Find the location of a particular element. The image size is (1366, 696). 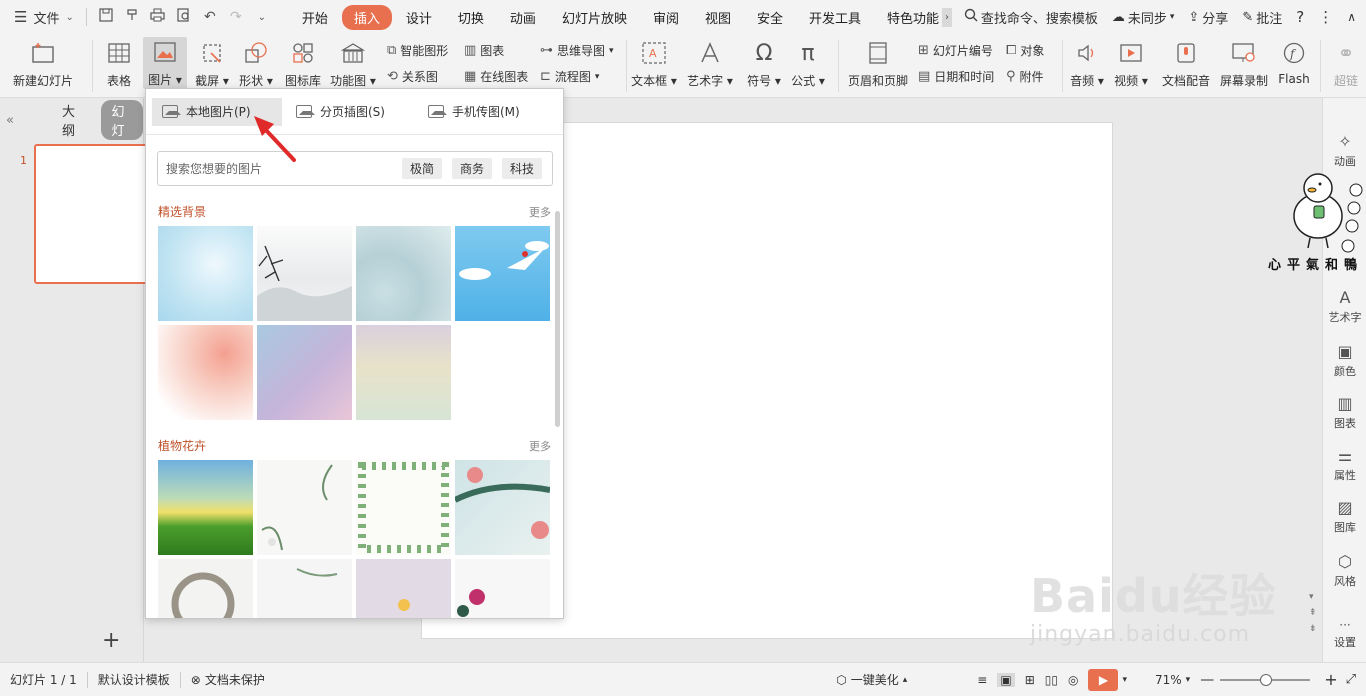

fit-window-icon: ⤢ is located at coordinates (1351, 679).